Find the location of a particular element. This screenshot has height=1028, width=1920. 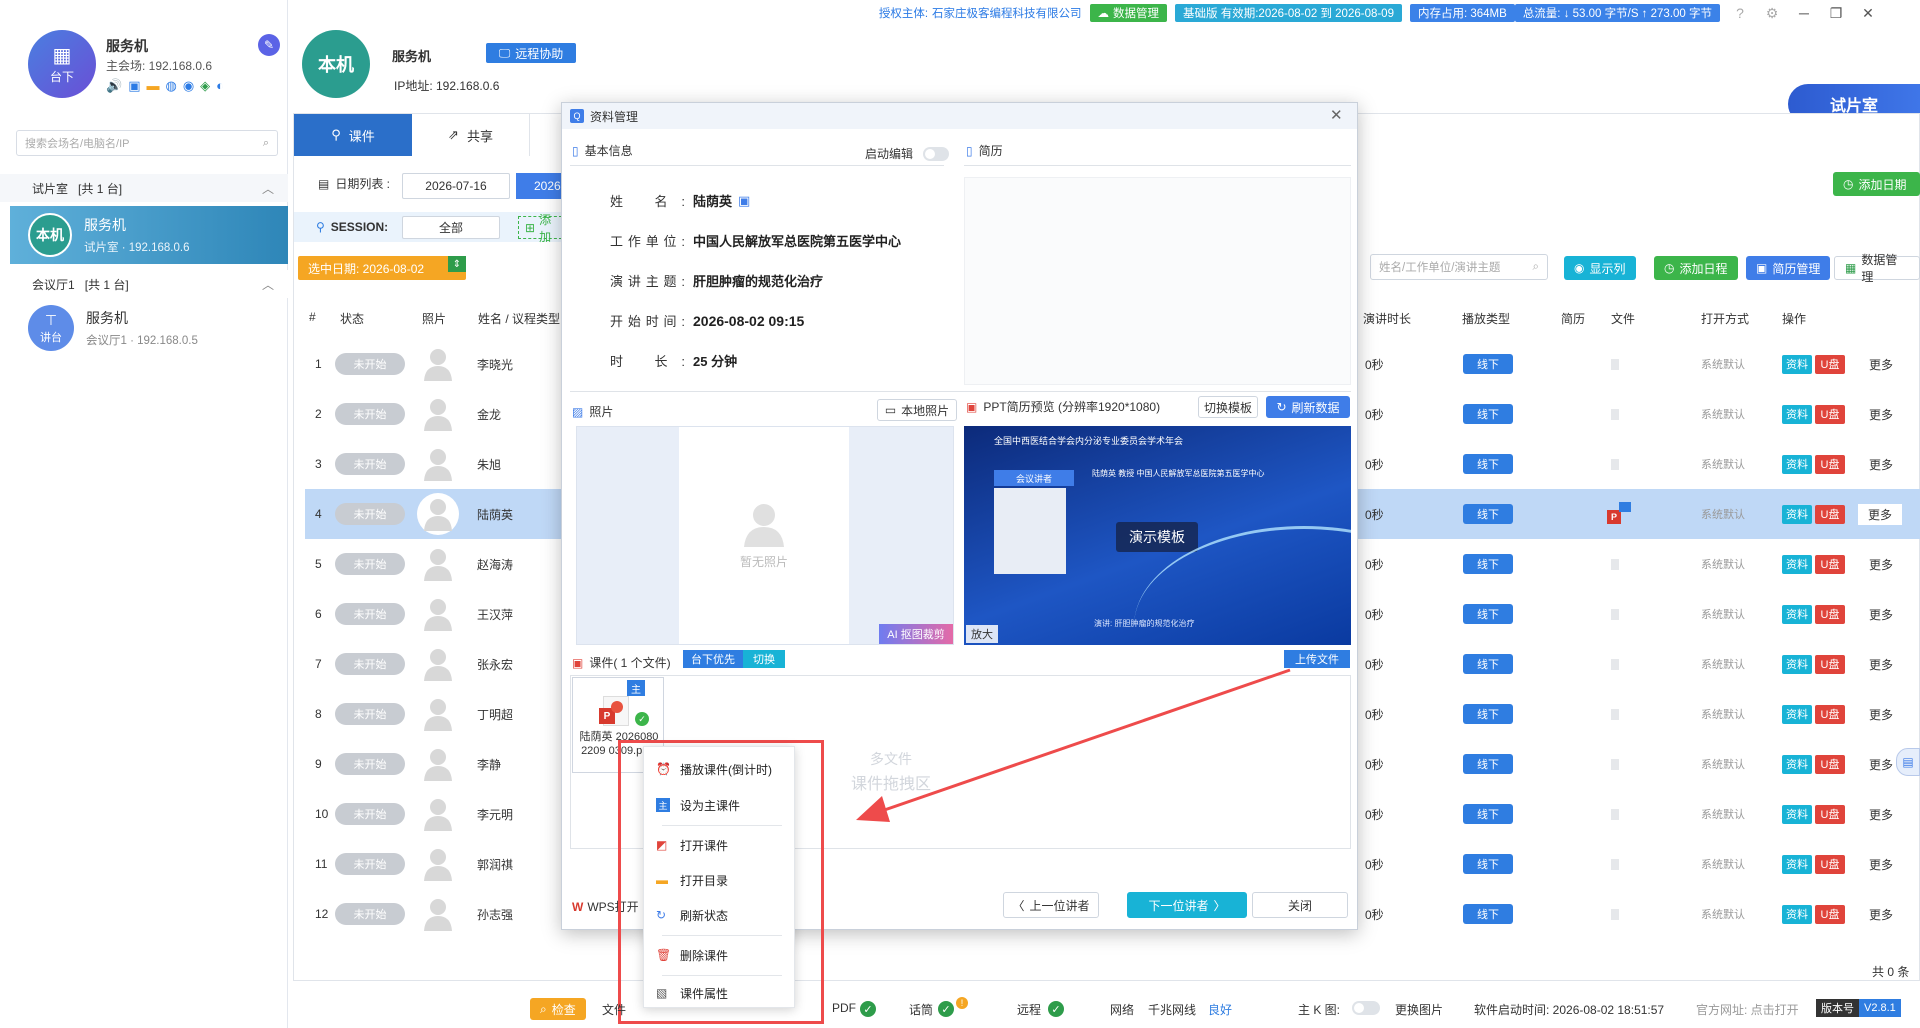

add-date-button: ◷ 添加日期 is located at coordinates (1876, 184).